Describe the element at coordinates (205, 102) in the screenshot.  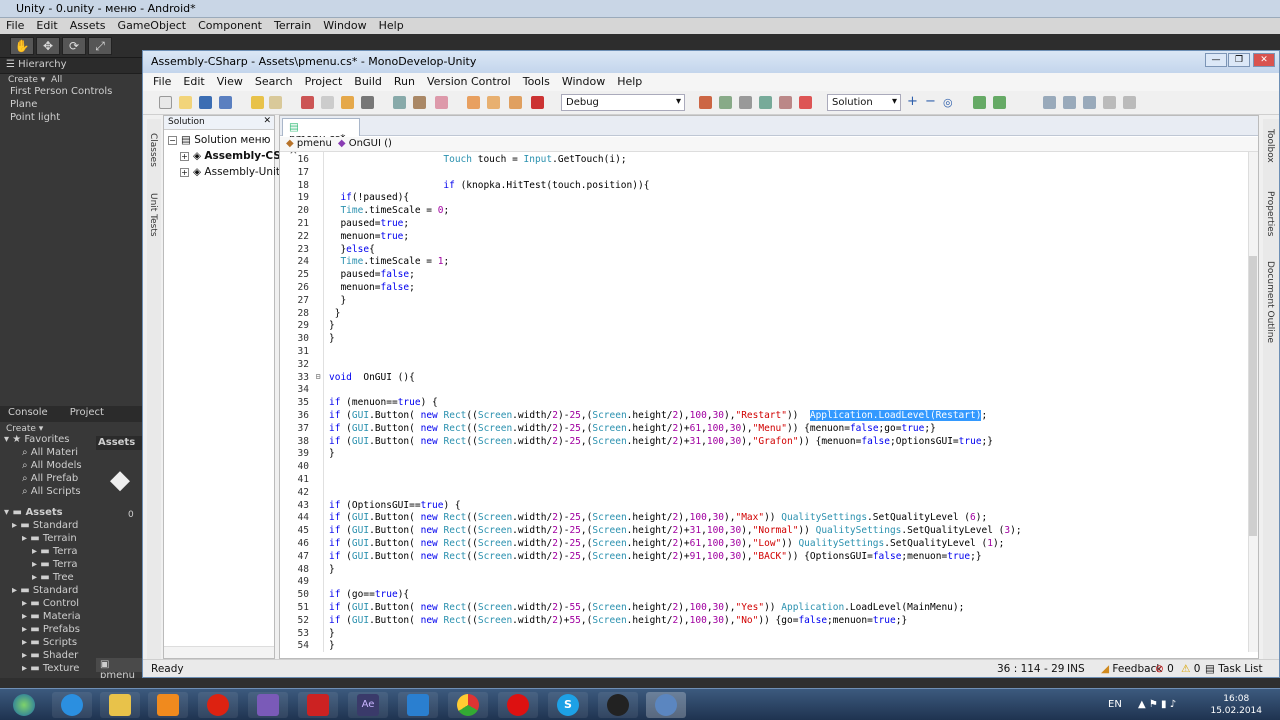
I see `save-icon` at that location.